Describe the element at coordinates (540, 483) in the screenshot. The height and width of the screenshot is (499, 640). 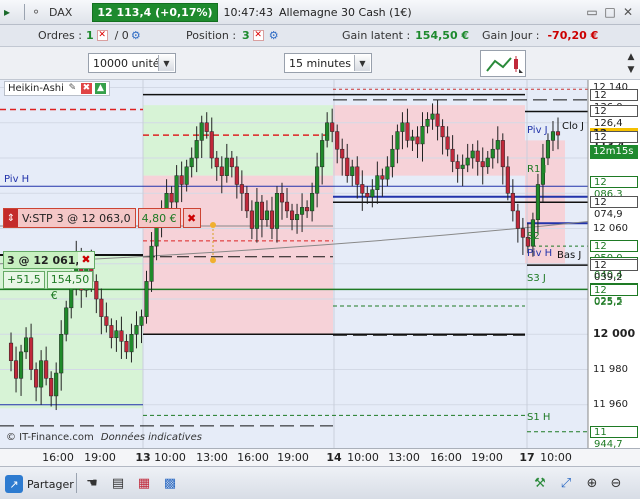
I see `settings-icon: ⚒` at that location.